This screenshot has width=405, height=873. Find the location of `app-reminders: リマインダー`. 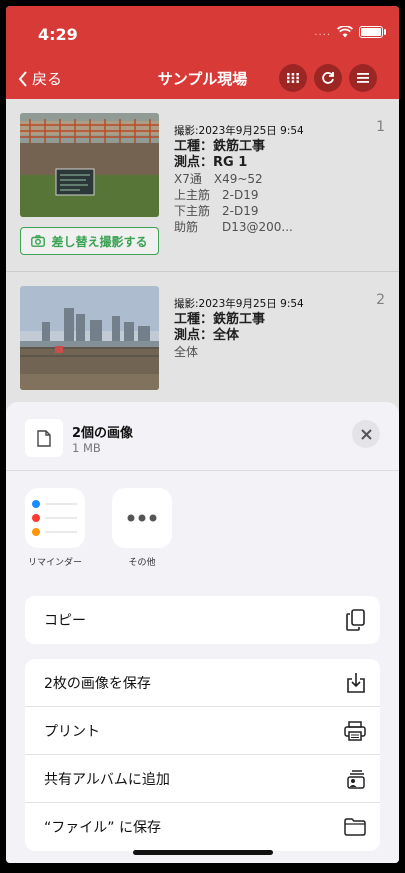

app-reminders: リマインダー is located at coordinates (55, 528).